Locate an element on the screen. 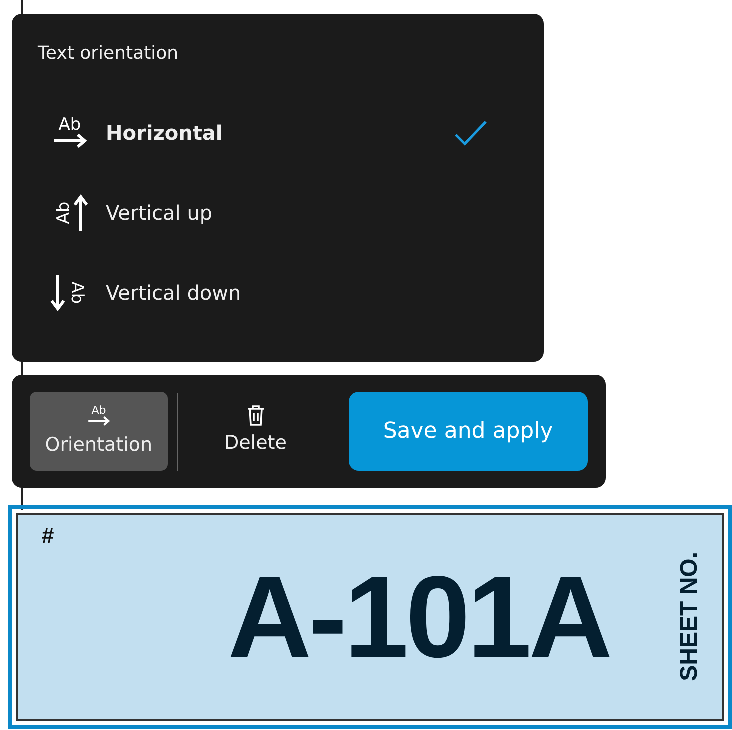  menu-item: Ab Vertical up is located at coordinates (278, 213).